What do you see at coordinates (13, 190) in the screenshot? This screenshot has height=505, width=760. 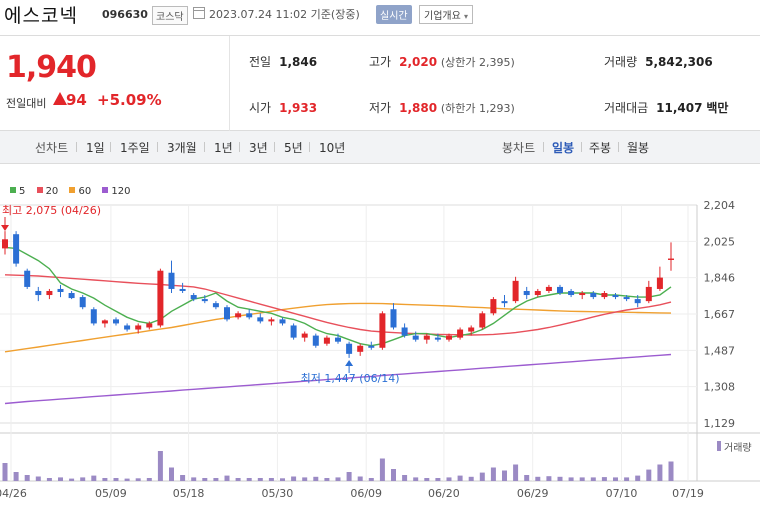 I see `legend-swatch-ma5` at bounding box center [13, 190].